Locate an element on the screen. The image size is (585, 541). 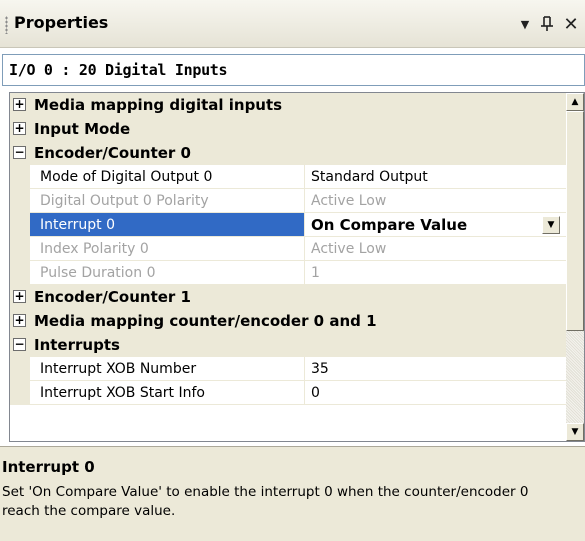
property-value-text: 1 is located at coordinates (315, 273).